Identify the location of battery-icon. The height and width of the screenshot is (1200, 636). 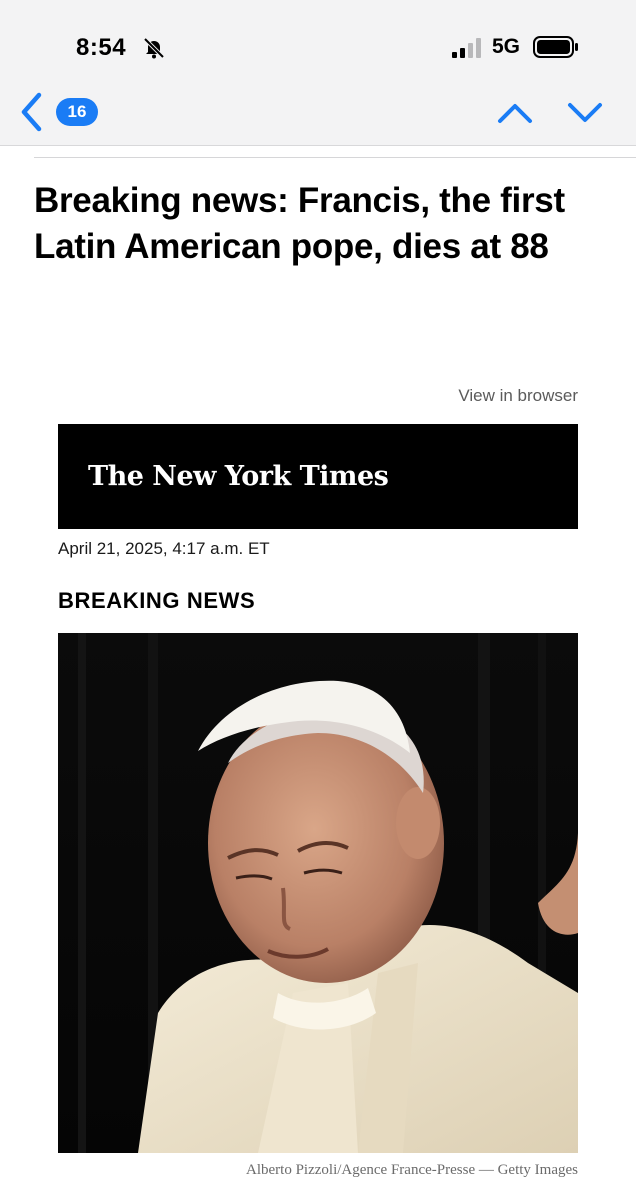
(555, 47).